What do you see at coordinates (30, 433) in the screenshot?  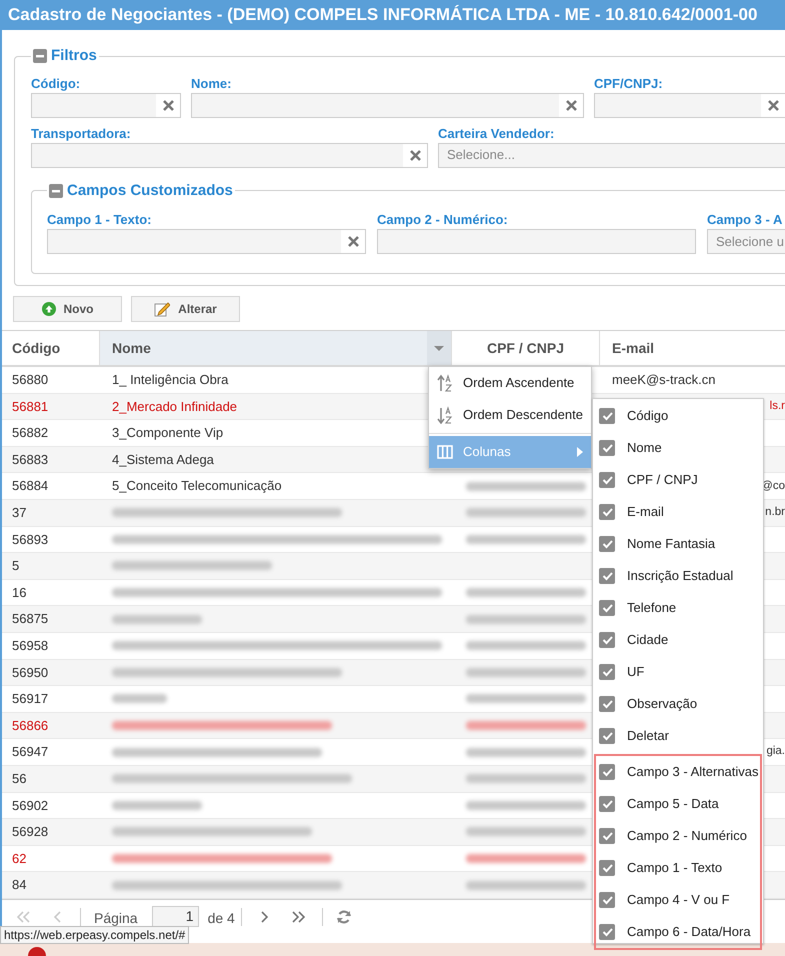 I see `table-cell-text: 56882` at bounding box center [30, 433].